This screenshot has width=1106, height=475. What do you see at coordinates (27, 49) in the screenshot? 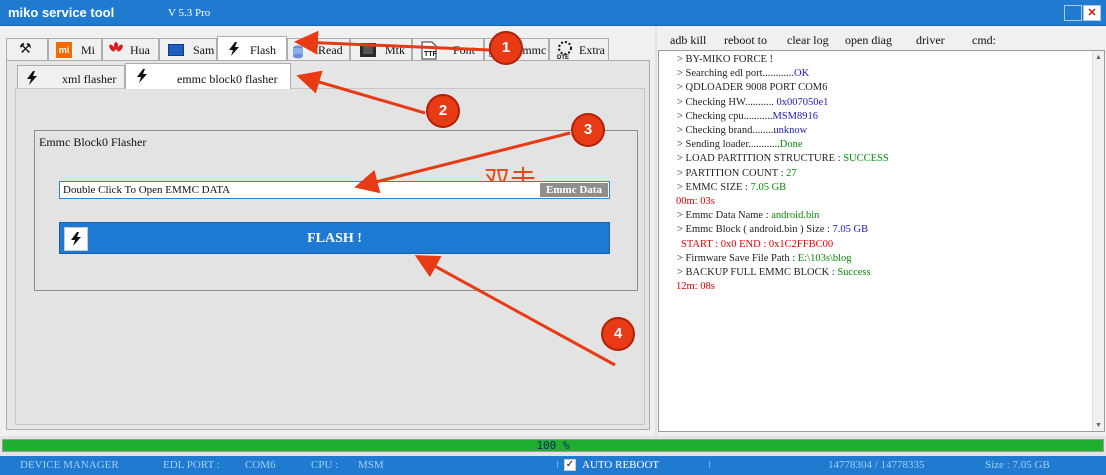
I see `tab-tools: ⚒` at bounding box center [27, 49].